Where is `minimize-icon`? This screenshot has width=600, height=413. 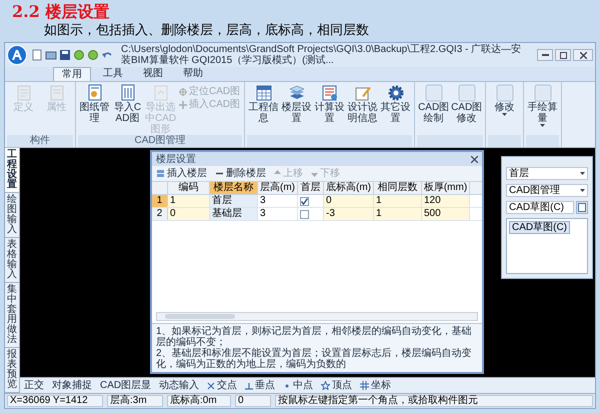 minimize-icon is located at coordinates (545, 55).